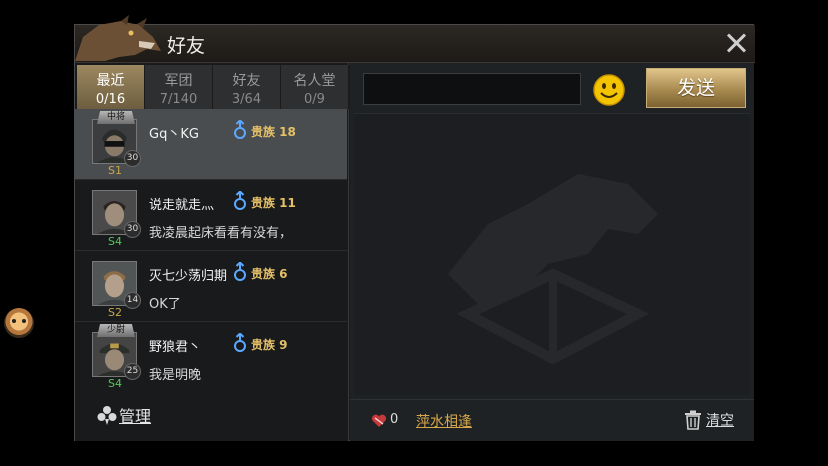 The height and width of the screenshot is (466, 828). What do you see at coordinates (132, 371) in the screenshot?
I see `level-badge: 25` at bounding box center [132, 371].